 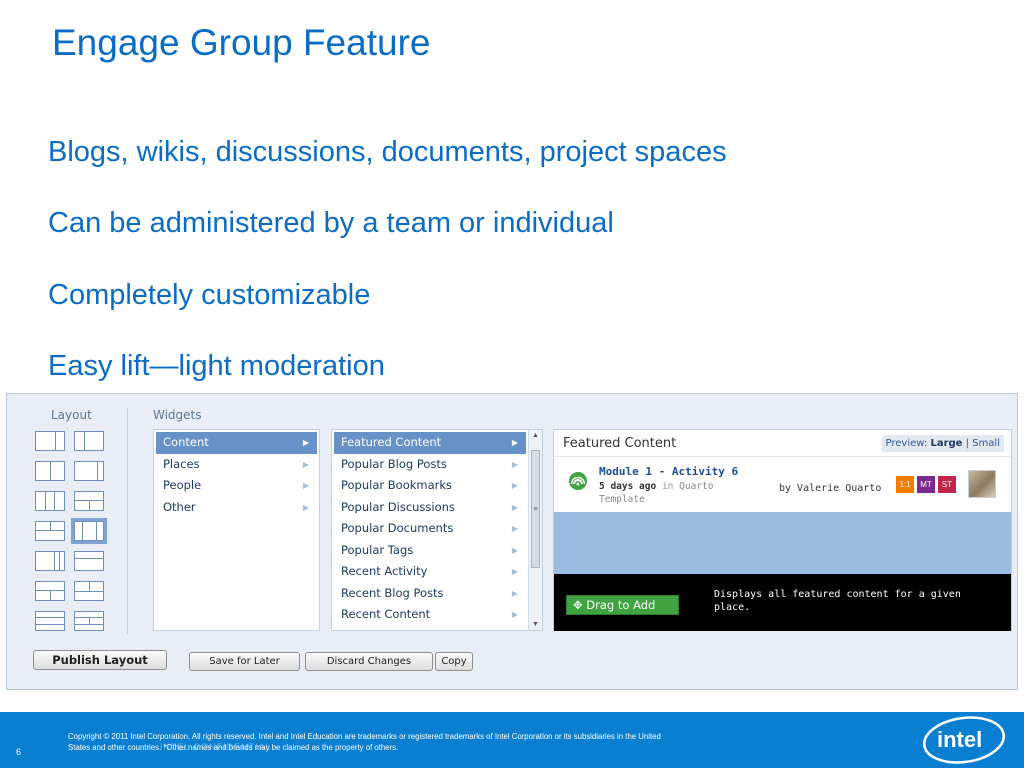 What do you see at coordinates (177, 415) in the screenshot?
I see `widgets-label: Widgets` at bounding box center [177, 415].